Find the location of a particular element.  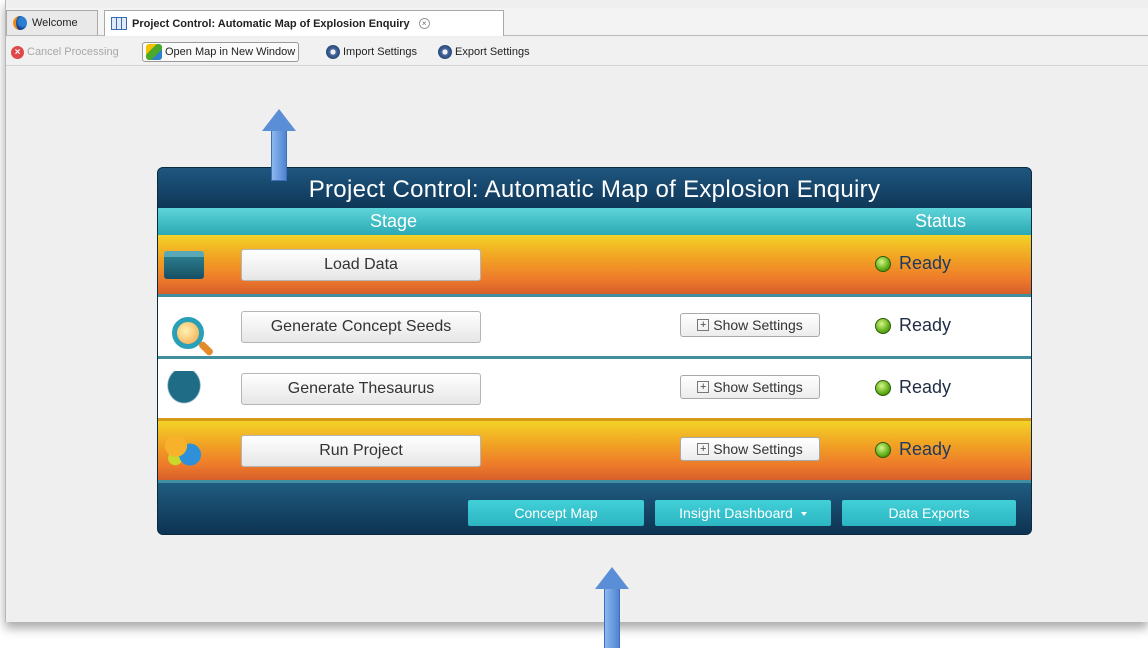

panel-header-row: Stage Status is located at coordinates (594, 221).